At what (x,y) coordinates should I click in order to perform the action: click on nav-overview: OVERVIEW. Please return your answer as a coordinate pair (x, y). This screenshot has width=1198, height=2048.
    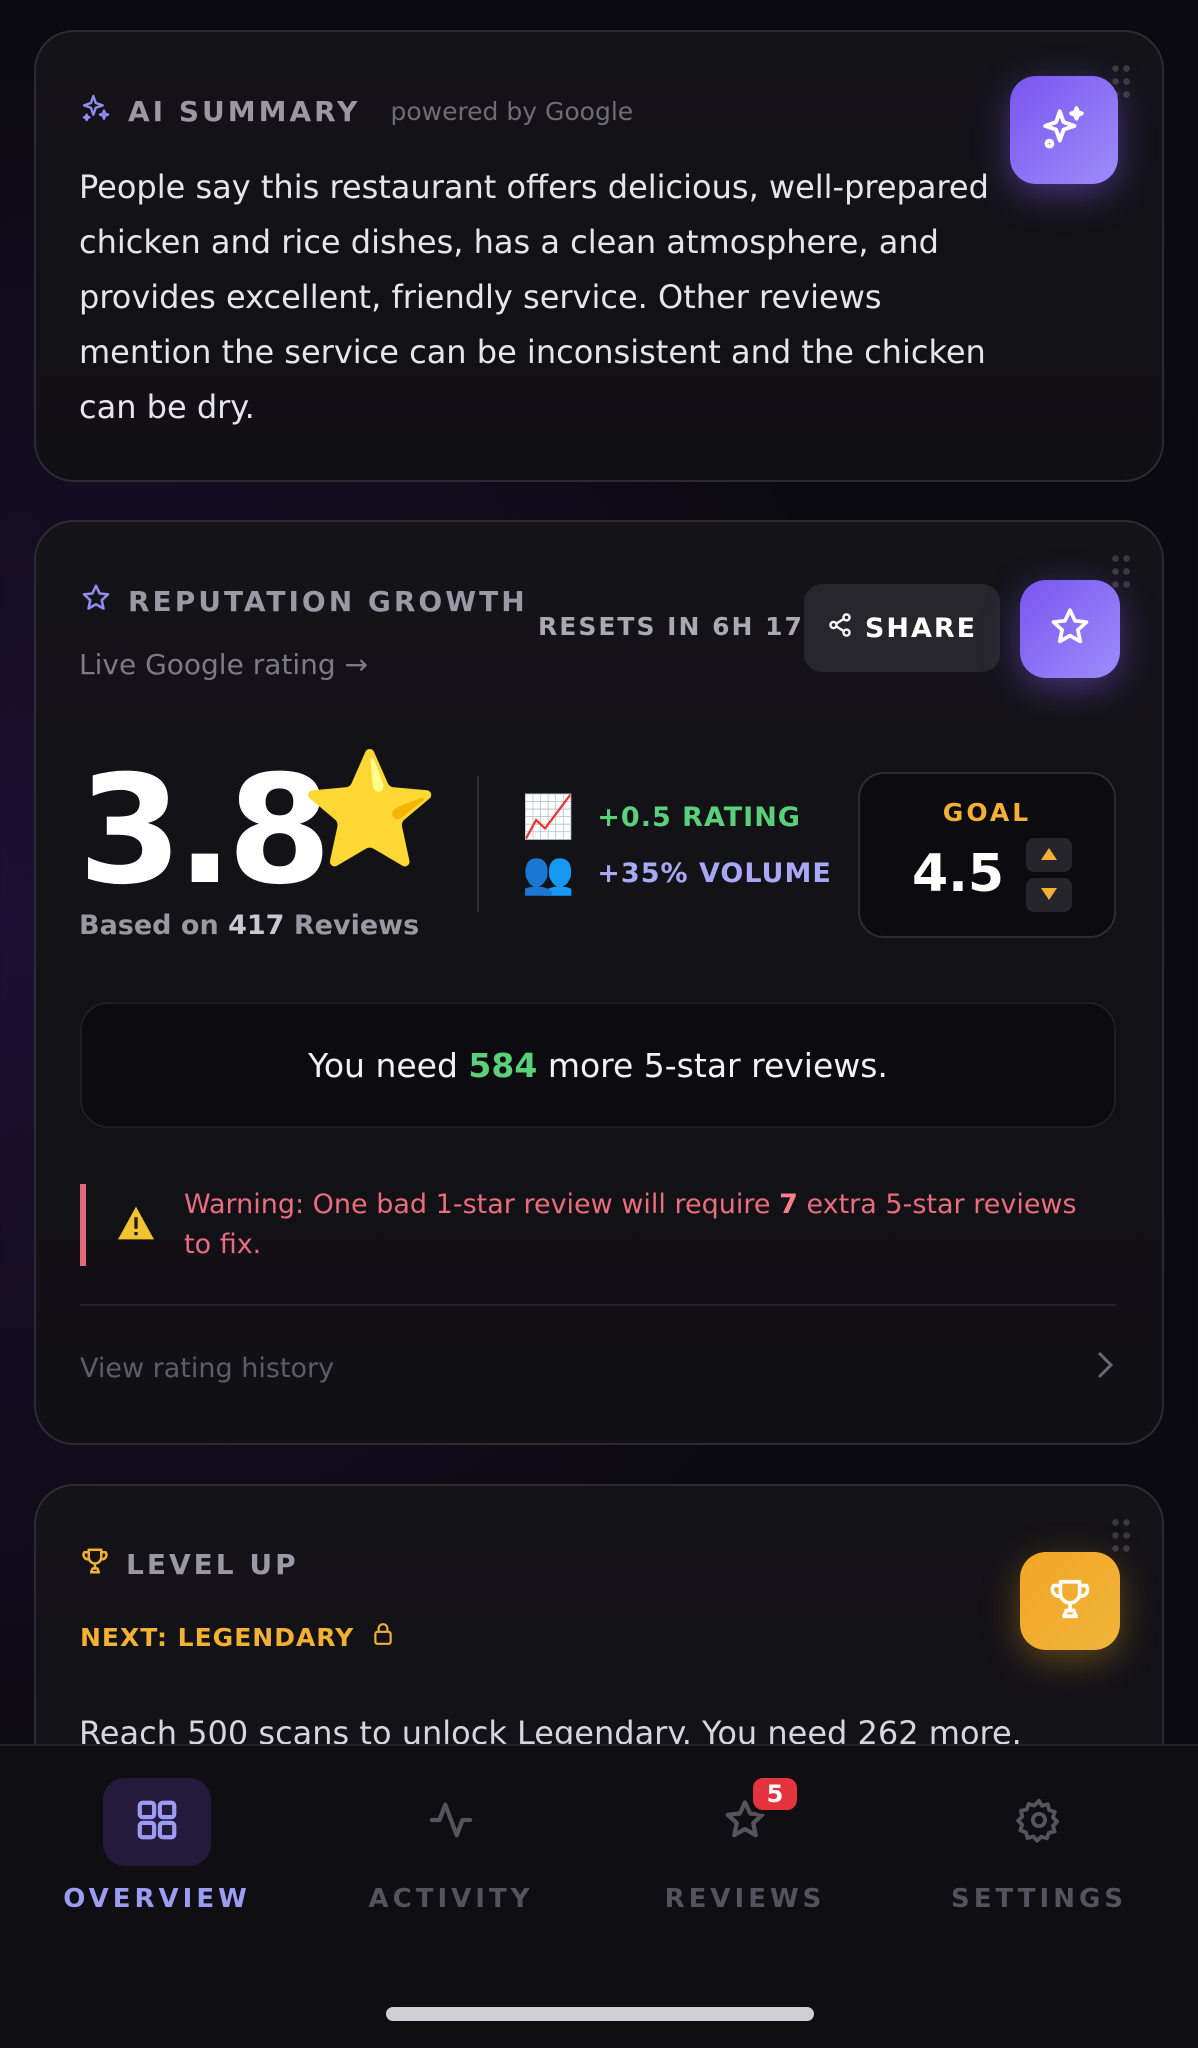
    Looking at the image, I should click on (157, 1846).